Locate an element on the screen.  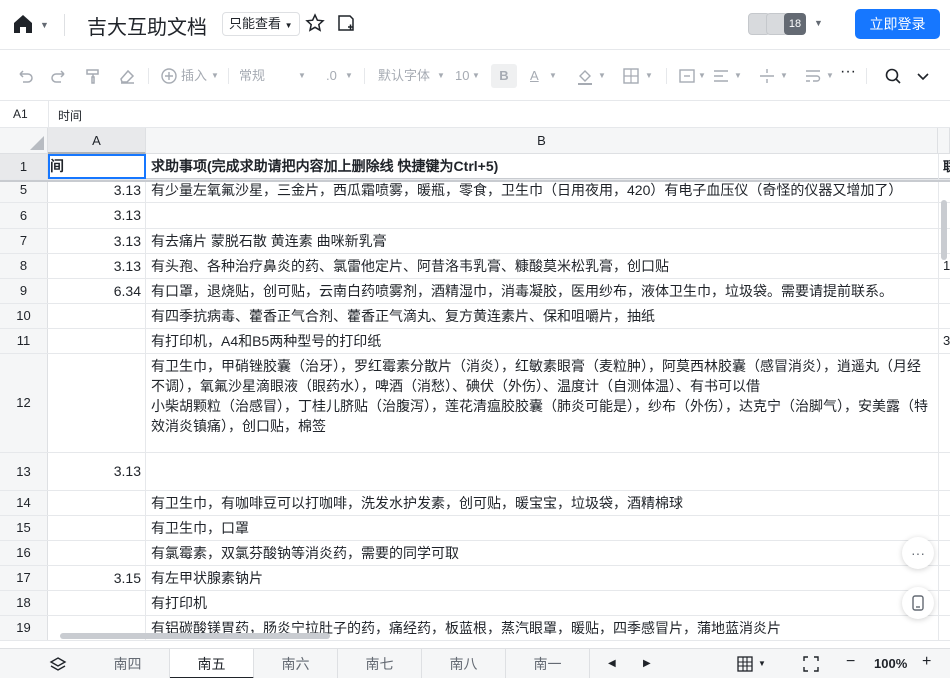
cell-b: 有打印机 is located at coordinates (542, 603).